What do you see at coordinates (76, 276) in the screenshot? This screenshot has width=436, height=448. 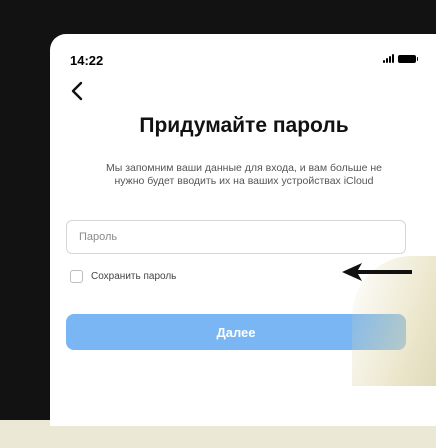 I see `save-password-checkbox` at bounding box center [76, 276].